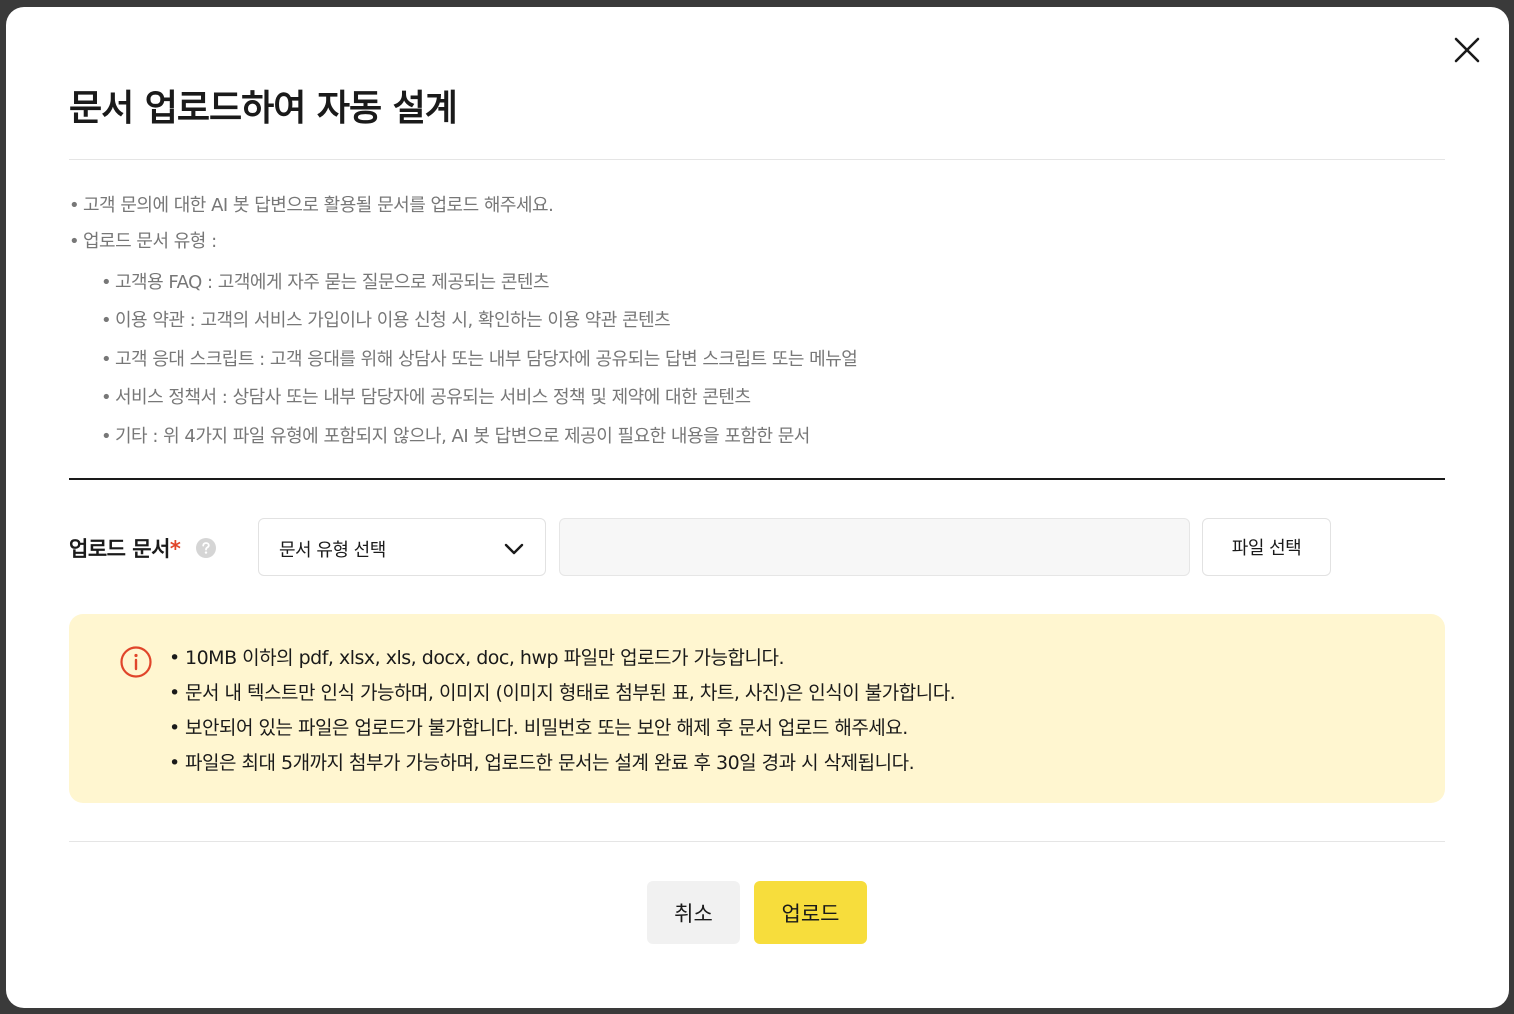 Image resolution: width=1514 pixels, height=1014 pixels. Describe the element at coordinates (332, 550) in the screenshot. I see `document-type-select-value: 문서 유형 선택` at that location.